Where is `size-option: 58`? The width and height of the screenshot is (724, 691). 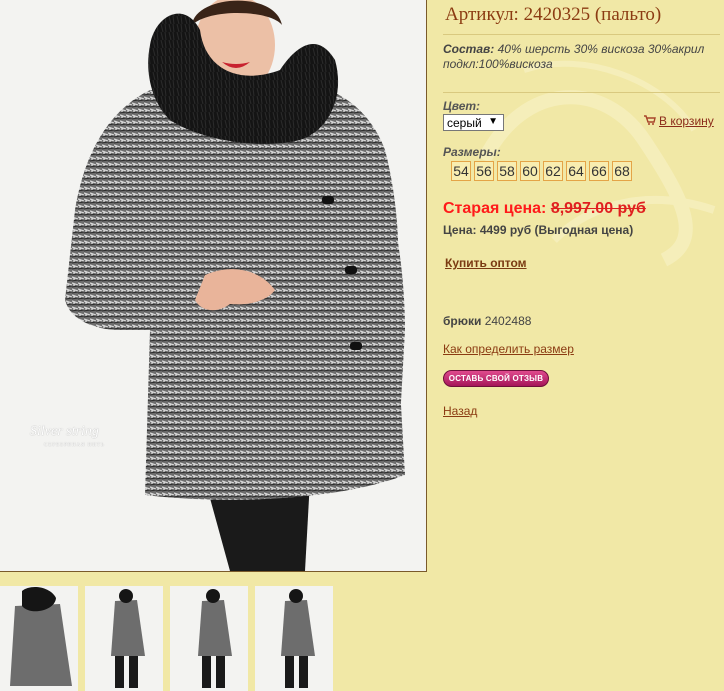 size-option: 58 is located at coordinates (507, 171).